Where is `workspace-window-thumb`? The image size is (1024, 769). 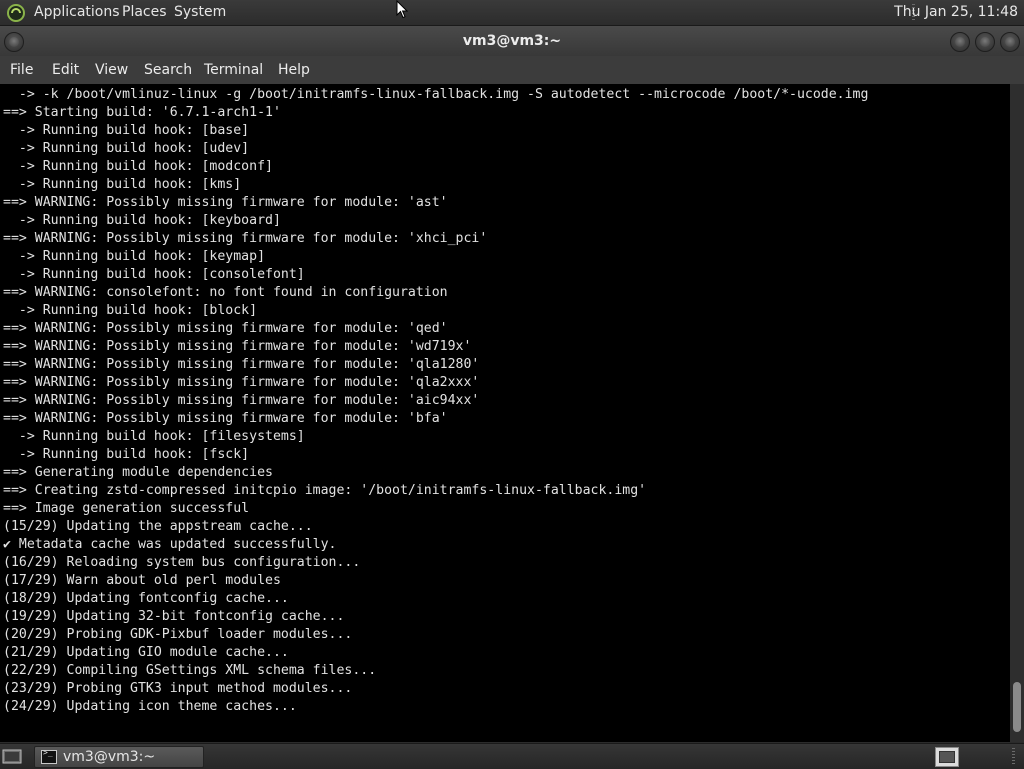
workspace-window-thumb is located at coordinates (947, 757).